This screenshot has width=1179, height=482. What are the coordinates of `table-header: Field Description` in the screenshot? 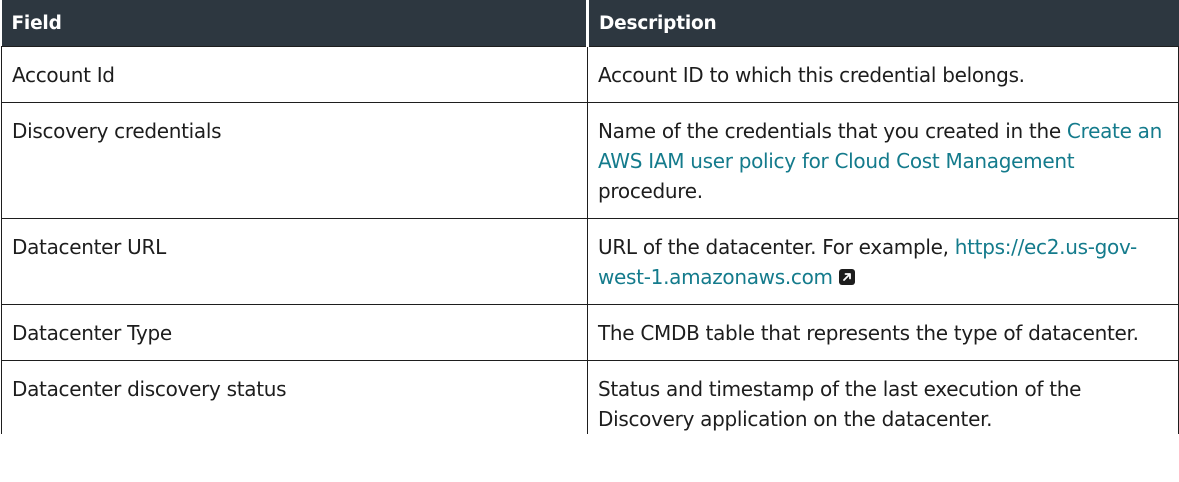 It's located at (590, 23).